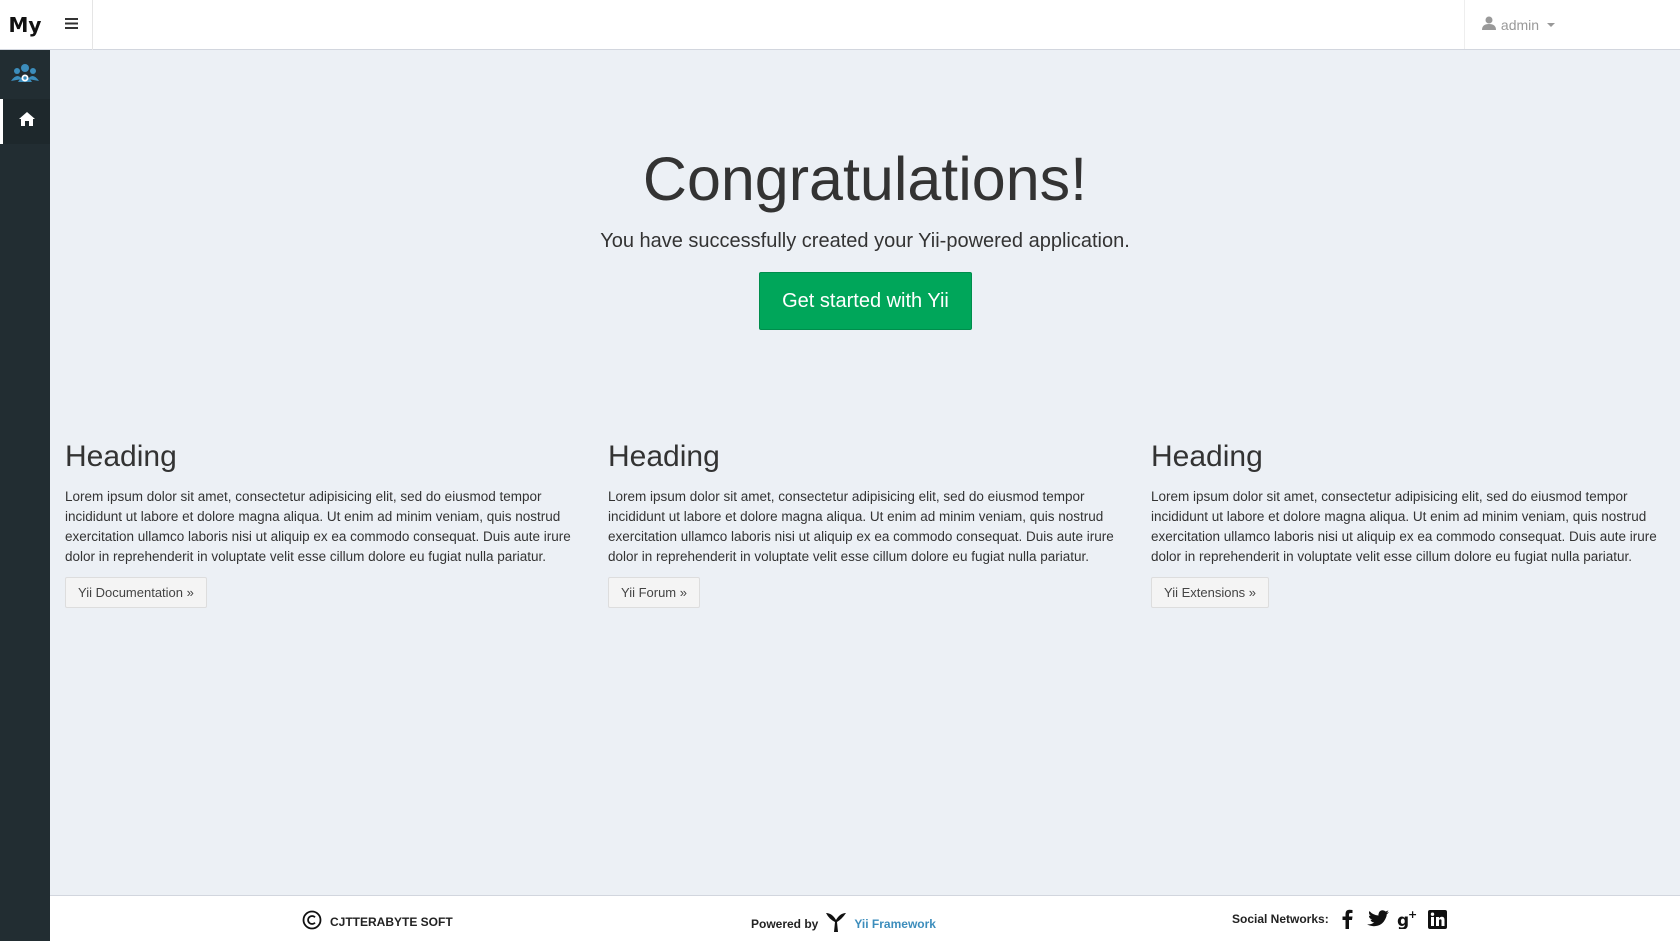 The image size is (1680, 941). What do you see at coordinates (836, 923) in the screenshot?
I see `yii-logo-icon` at bounding box center [836, 923].